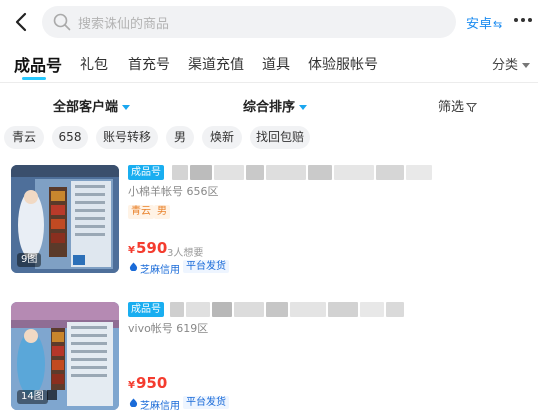  I want to click on search-bar: 搜索诛仙的商品, so click(249, 22).